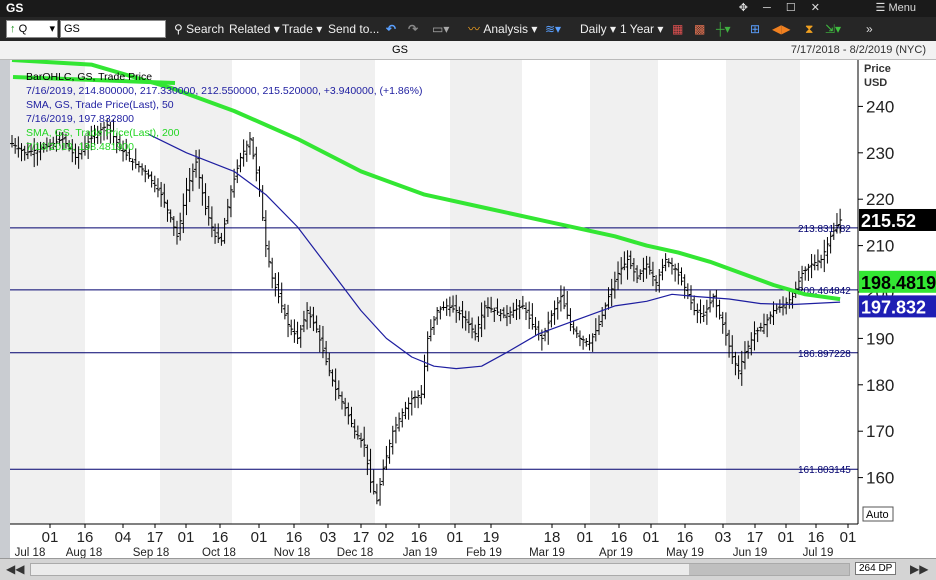 The image size is (936, 580). I want to click on folder-icon: ▭▾, so click(440, 29).